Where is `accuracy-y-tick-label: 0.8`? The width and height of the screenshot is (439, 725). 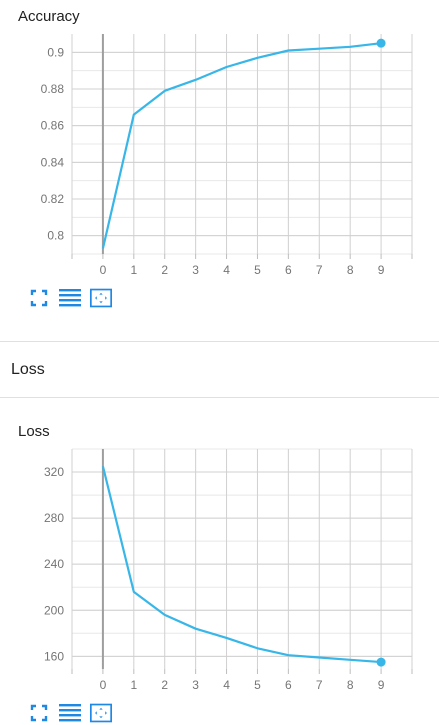 accuracy-y-tick-label: 0.8 is located at coordinates (55, 236).